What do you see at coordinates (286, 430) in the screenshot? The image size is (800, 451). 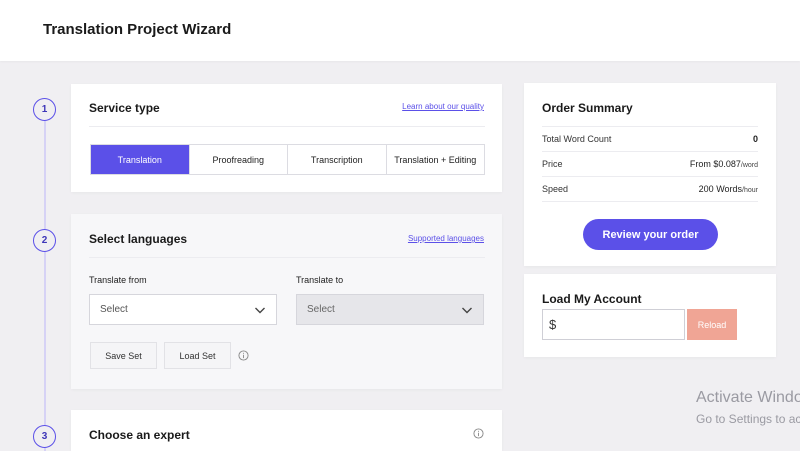 I see `choose-expert-card: Choose an expert` at bounding box center [286, 430].